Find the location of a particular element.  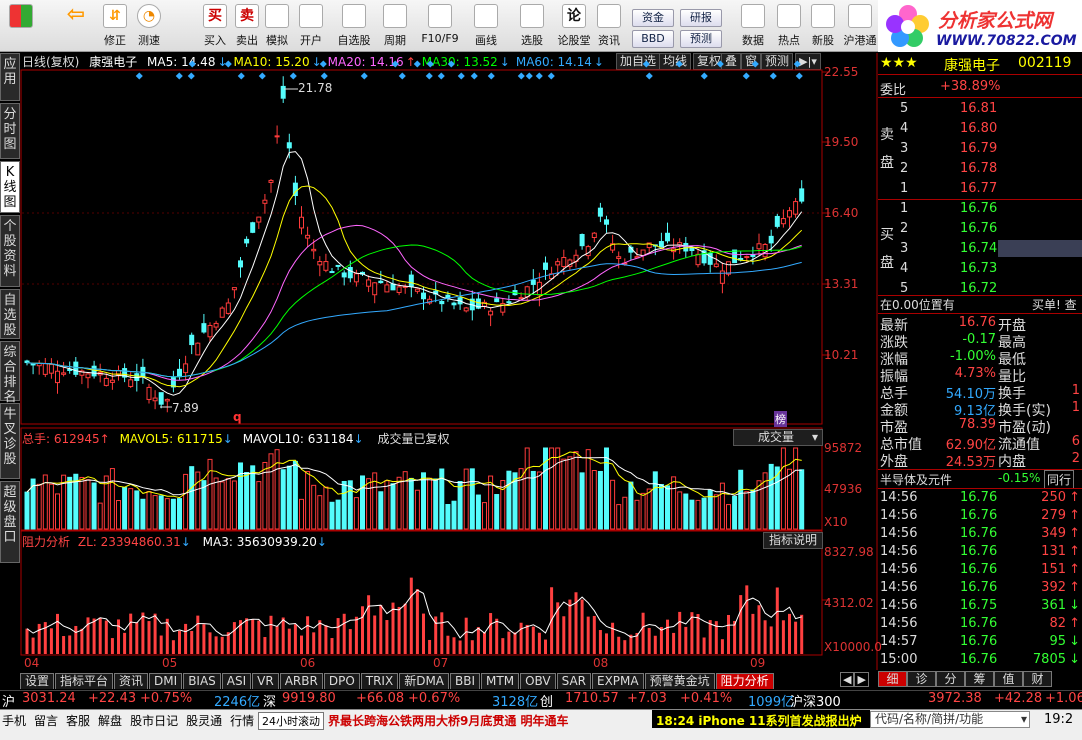

hammer-button: 模拟 is located at coordinates (277, 27).